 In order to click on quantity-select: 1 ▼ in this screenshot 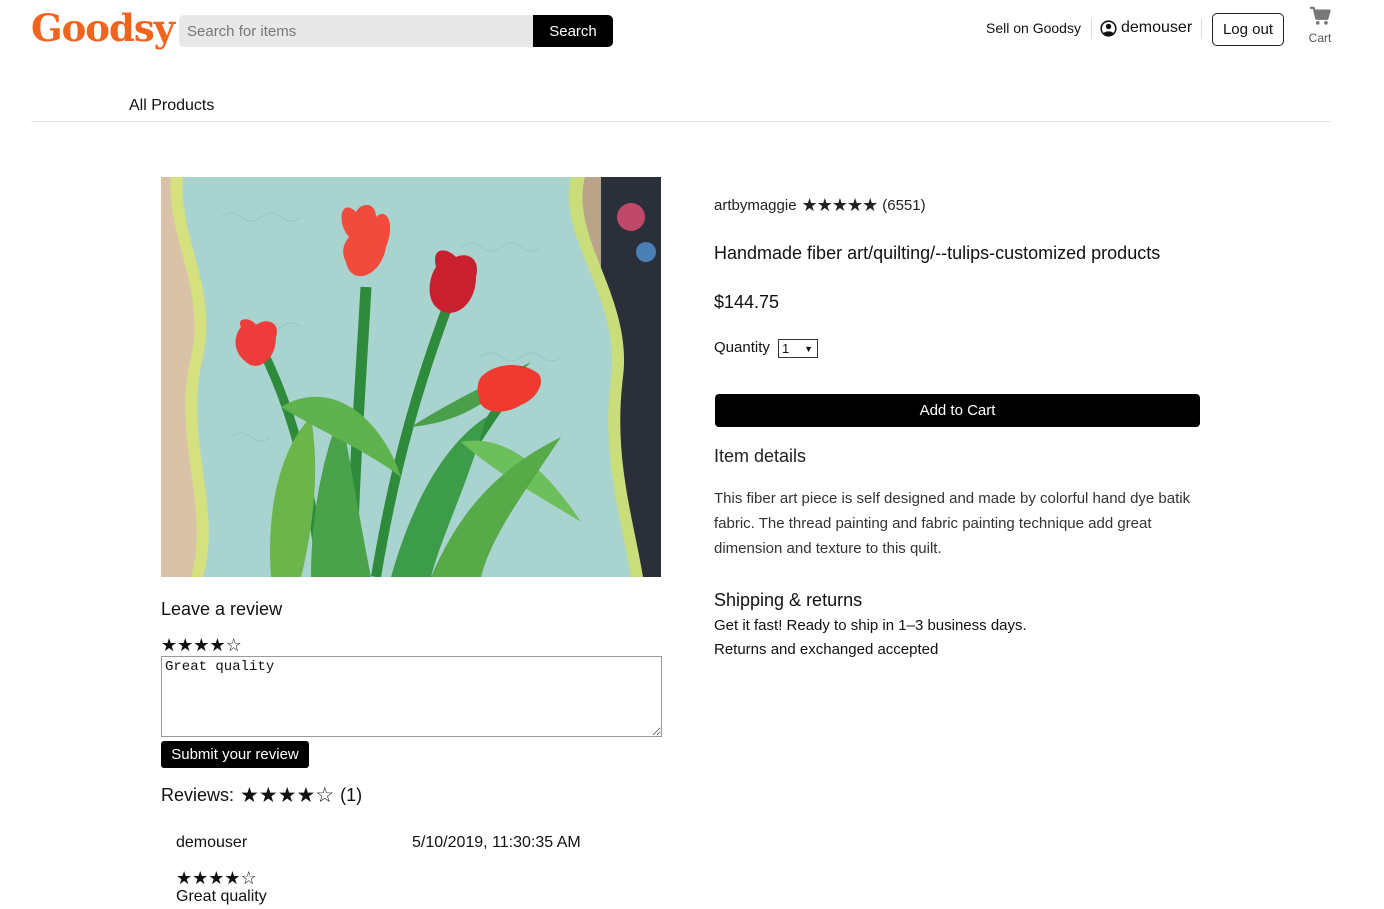, I will do `click(798, 348)`.